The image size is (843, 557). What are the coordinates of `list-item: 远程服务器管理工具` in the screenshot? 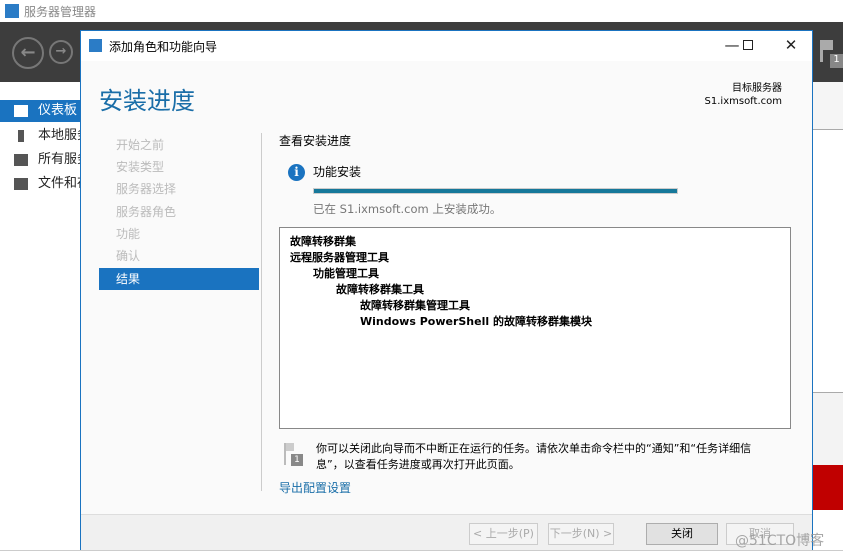 It's located at (339, 257).